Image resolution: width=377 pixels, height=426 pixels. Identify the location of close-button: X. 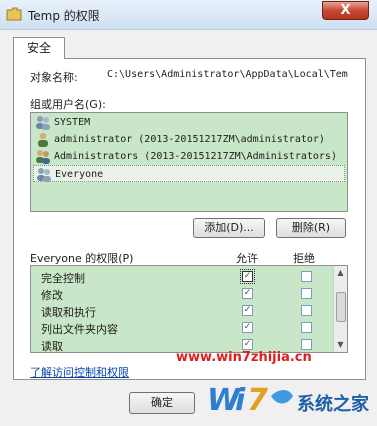
(345, 10).